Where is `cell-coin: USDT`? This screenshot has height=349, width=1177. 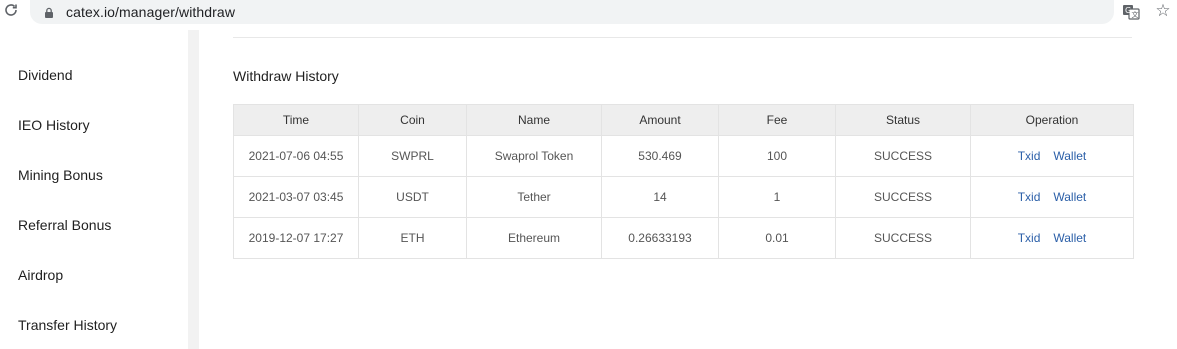
cell-coin: USDT is located at coordinates (412, 197).